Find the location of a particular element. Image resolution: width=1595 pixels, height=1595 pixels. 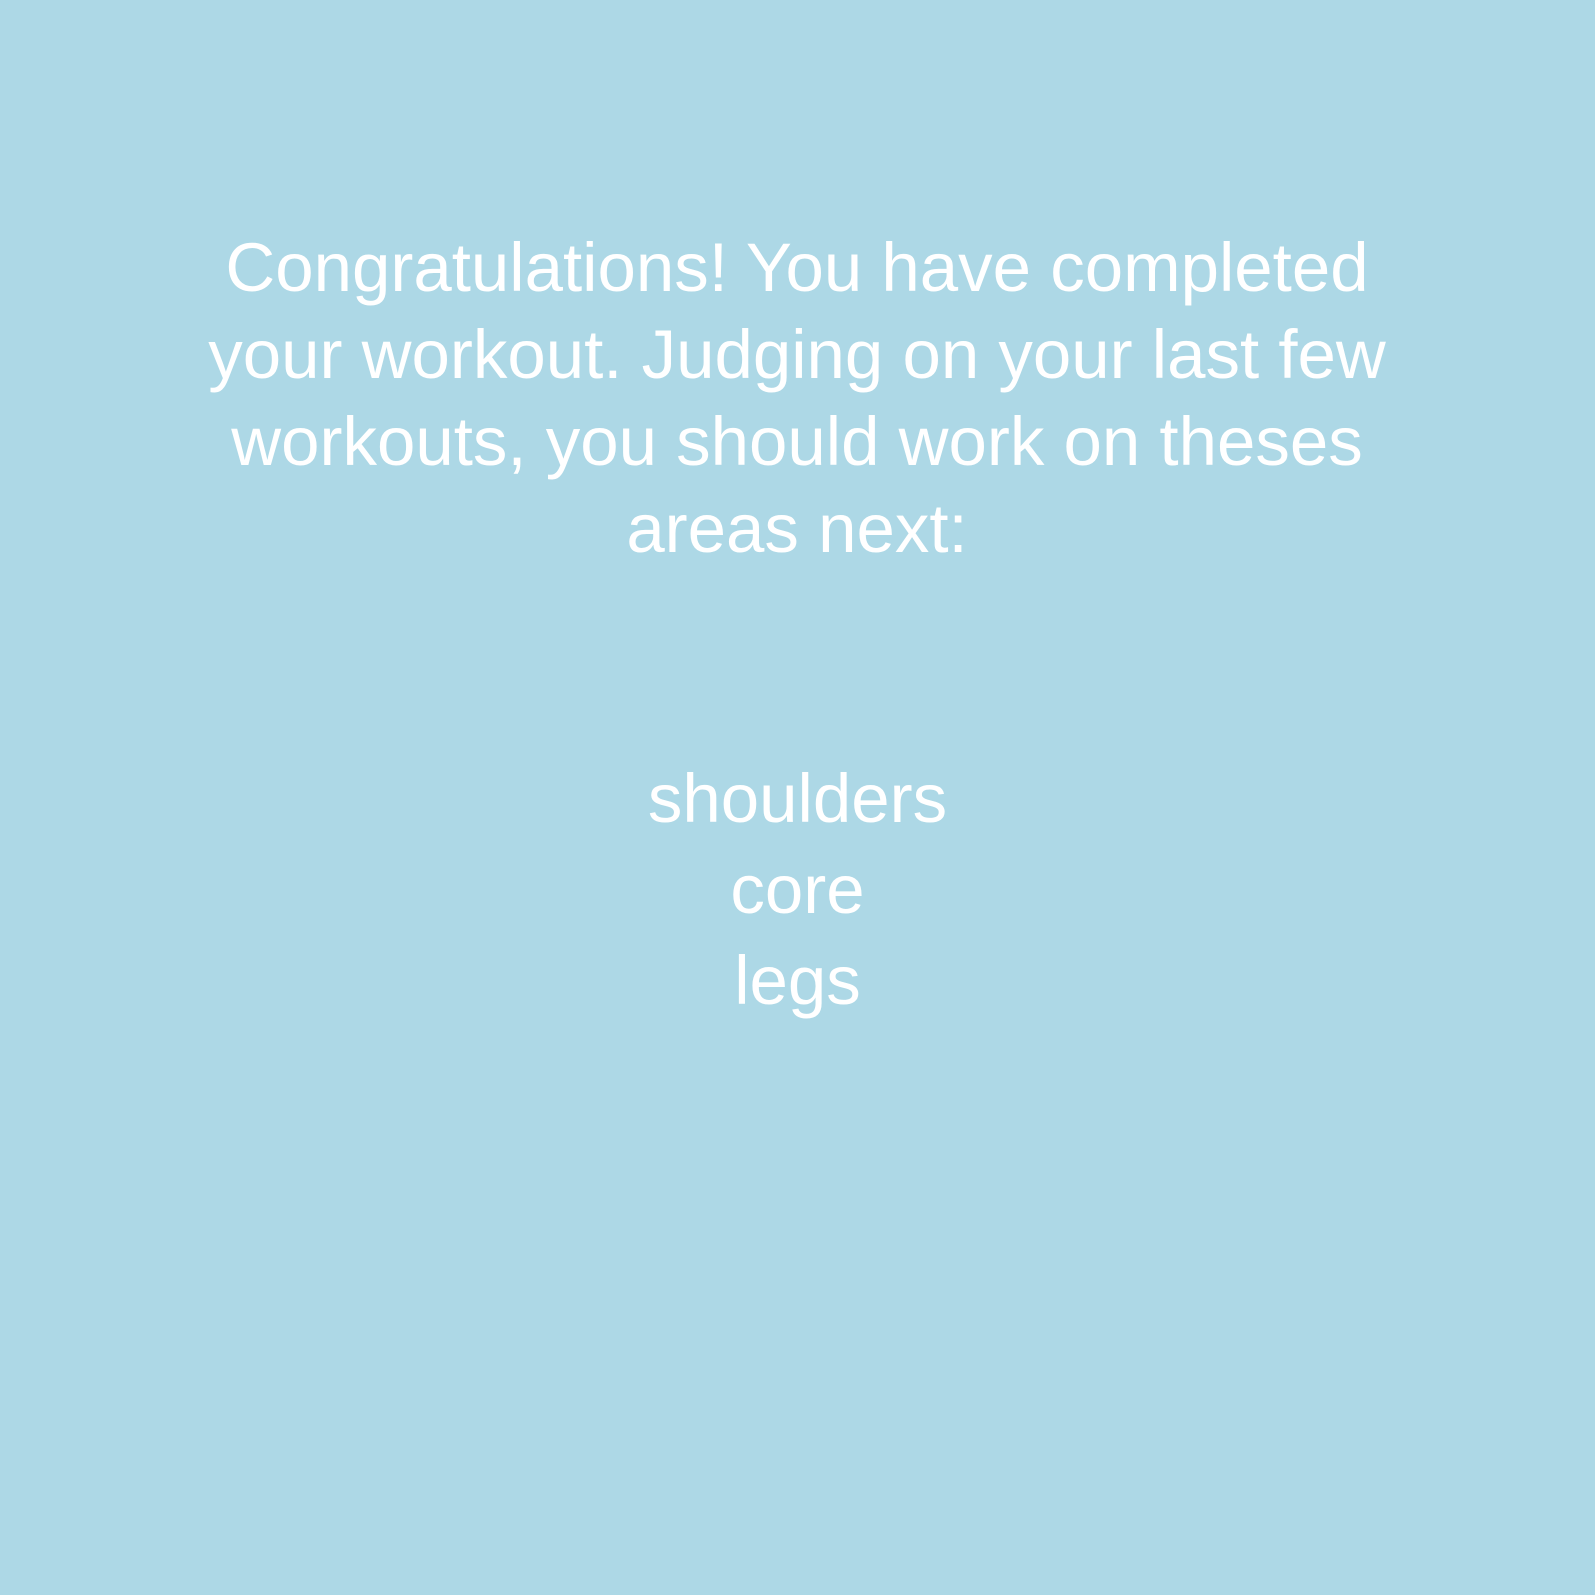

focus-area-item: core is located at coordinates (797, 889).